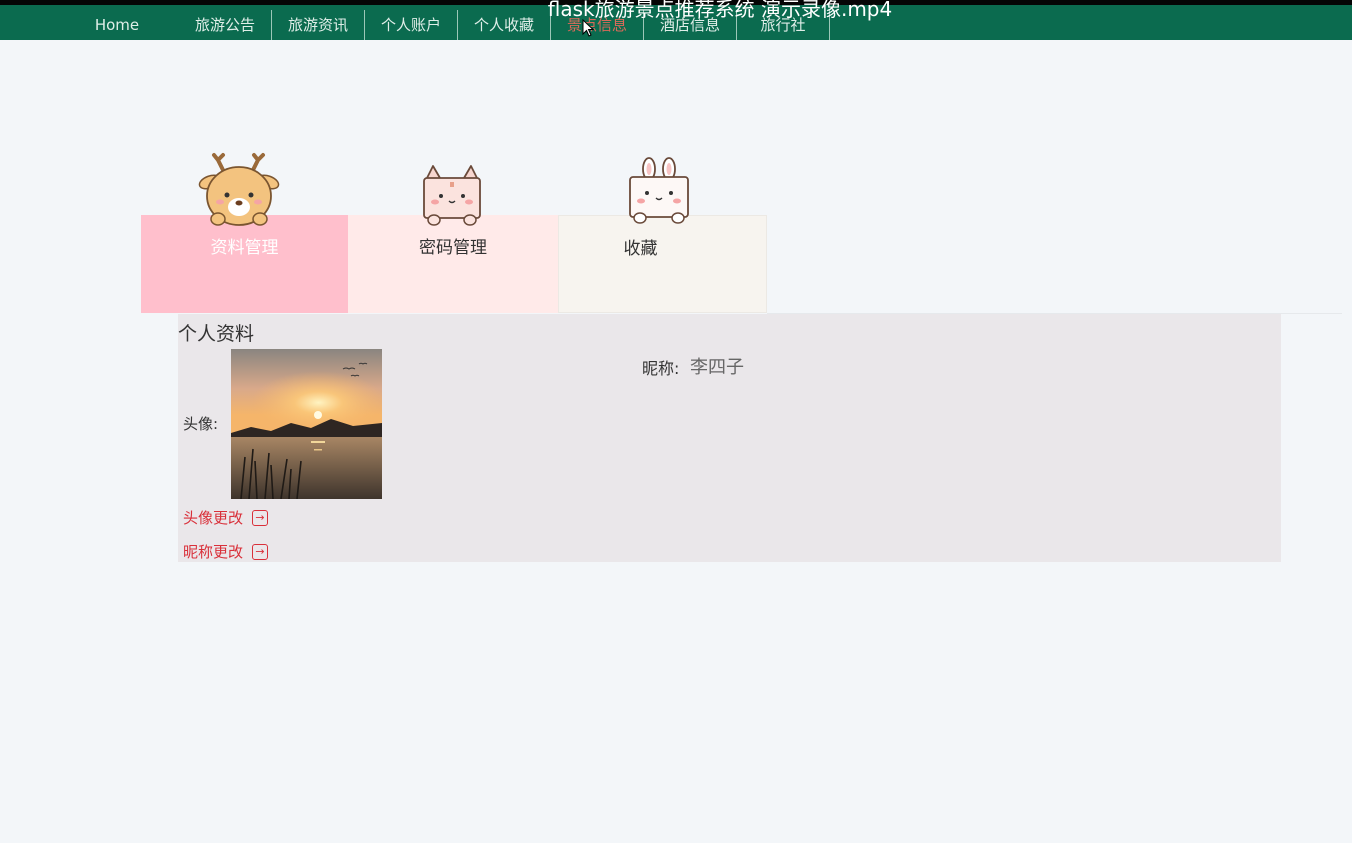  What do you see at coordinates (201, 424) in the screenshot?
I see `avatar-label: 头像:` at bounding box center [201, 424].